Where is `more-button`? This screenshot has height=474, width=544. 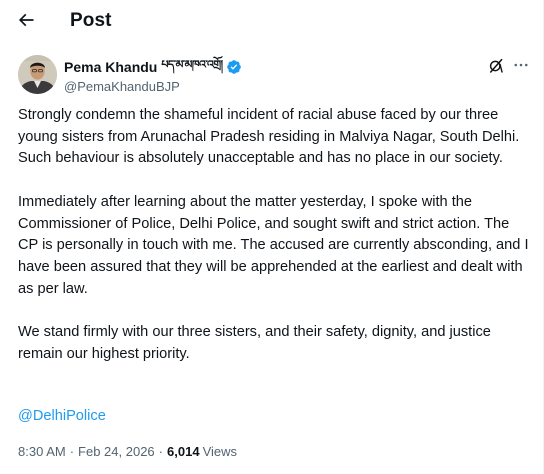
more-button is located at coordinates (521, 67).